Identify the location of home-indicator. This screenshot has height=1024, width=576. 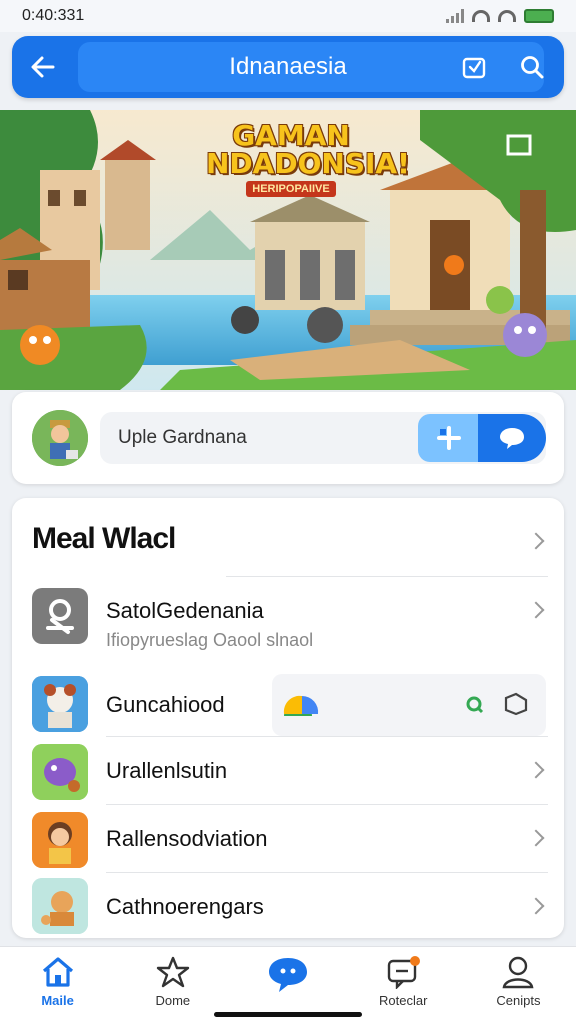
(288, 1014).